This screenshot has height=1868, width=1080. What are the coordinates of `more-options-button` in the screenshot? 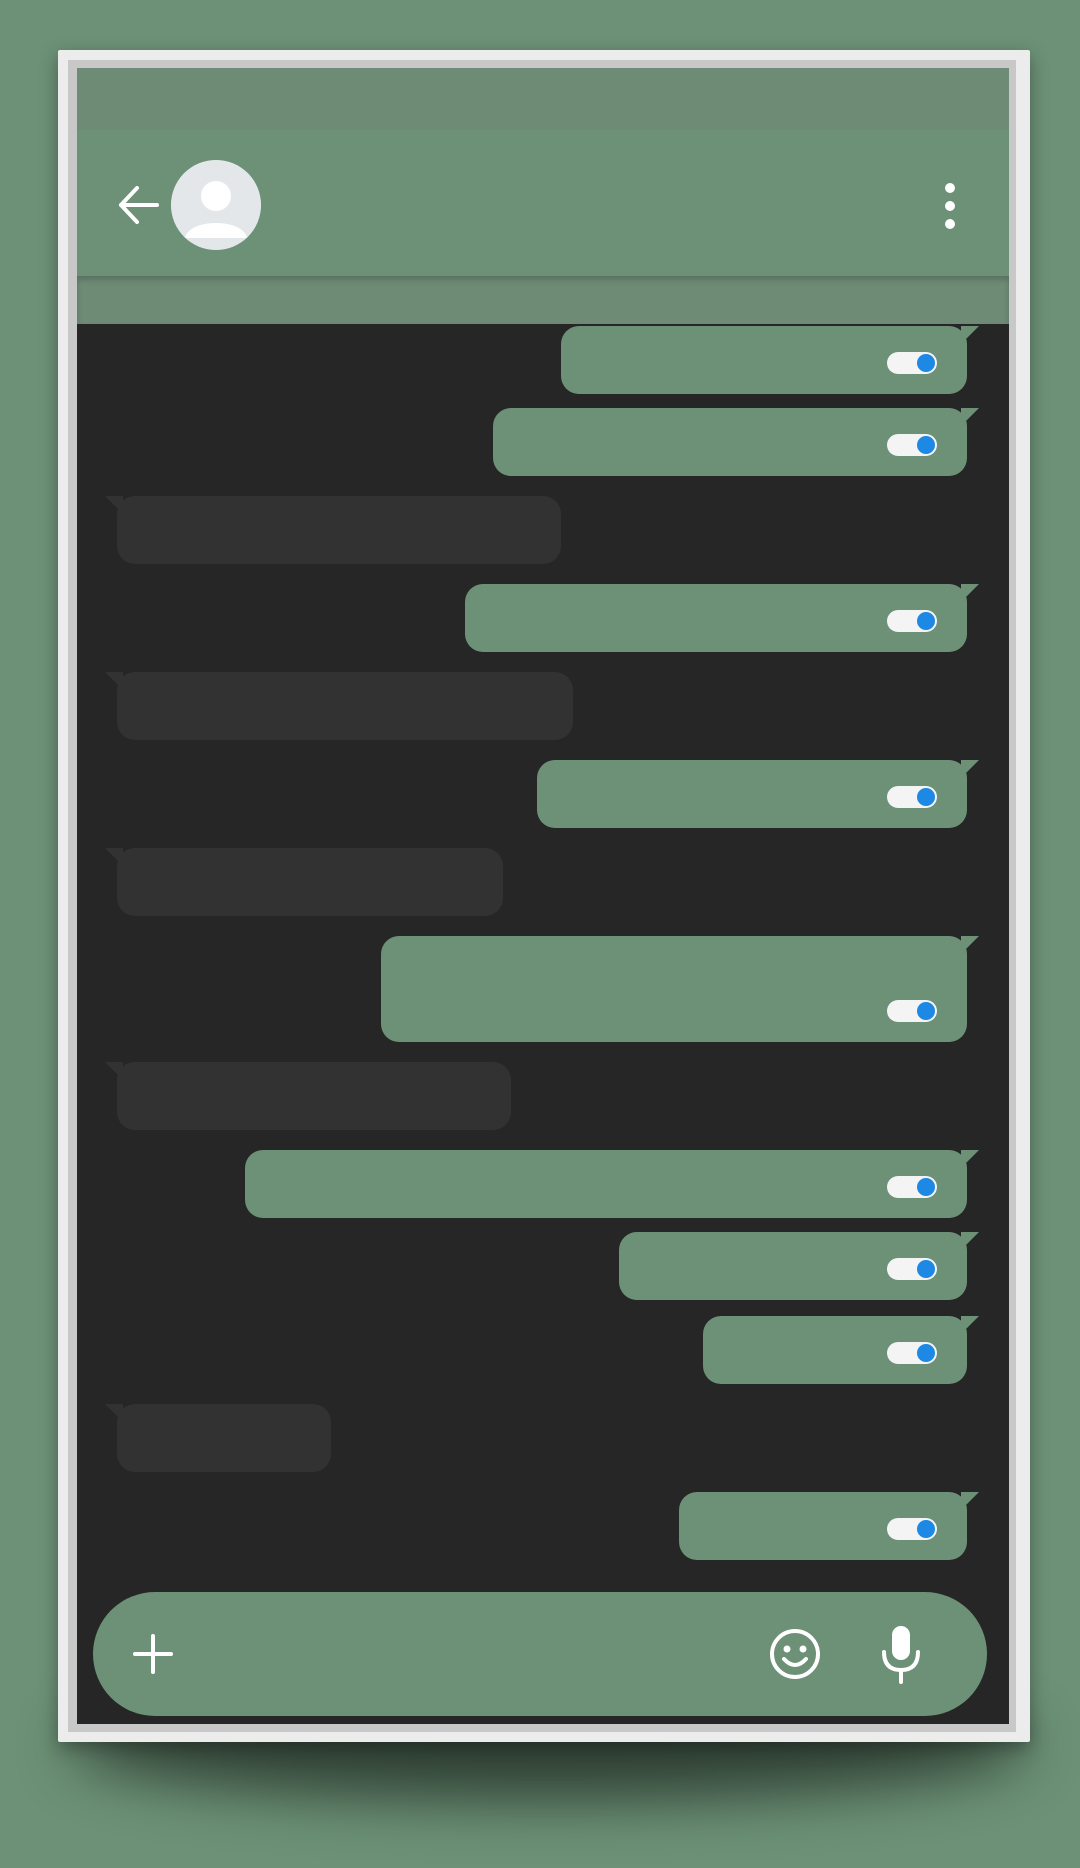 It's located at (950, 206).